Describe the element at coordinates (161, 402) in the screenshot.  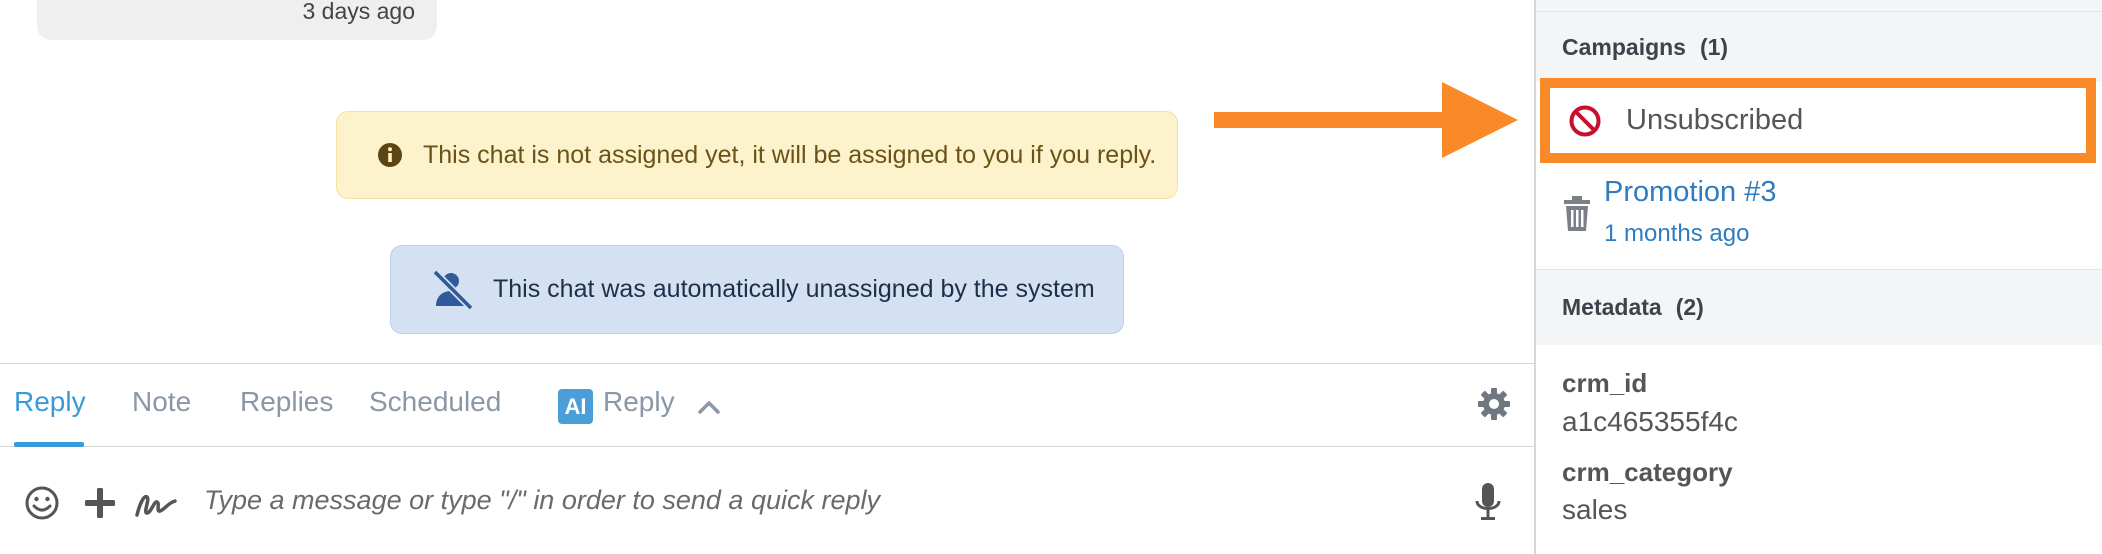
I see `tab-note: Note` at that location.